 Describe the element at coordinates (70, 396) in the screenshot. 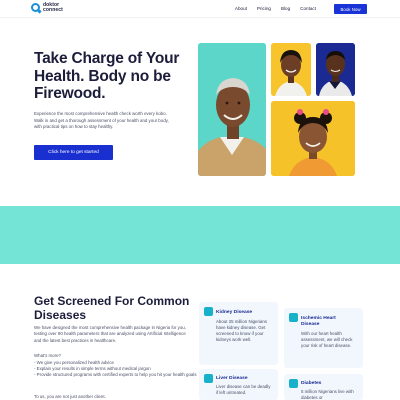

I see `closing-text: To us, you are not just another client.` at that location.